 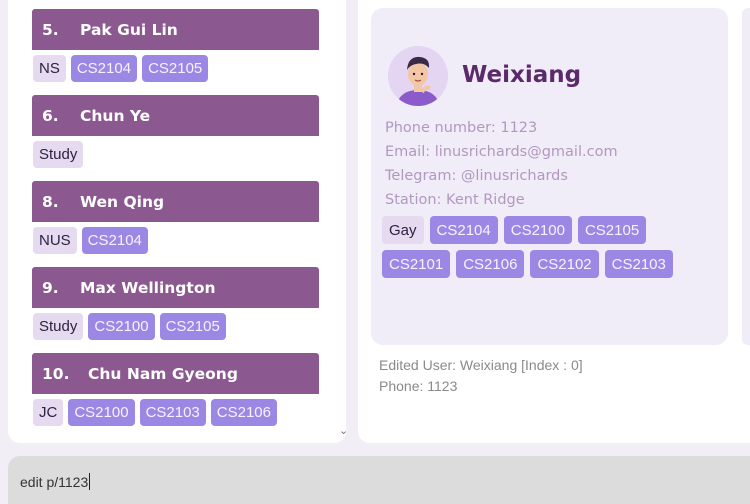 What do you see at coordinates (481, 365) in the screenshot?
I see `result-message: Edited User: Weixiang [Index : 0]` at bounding box center [481, 365].